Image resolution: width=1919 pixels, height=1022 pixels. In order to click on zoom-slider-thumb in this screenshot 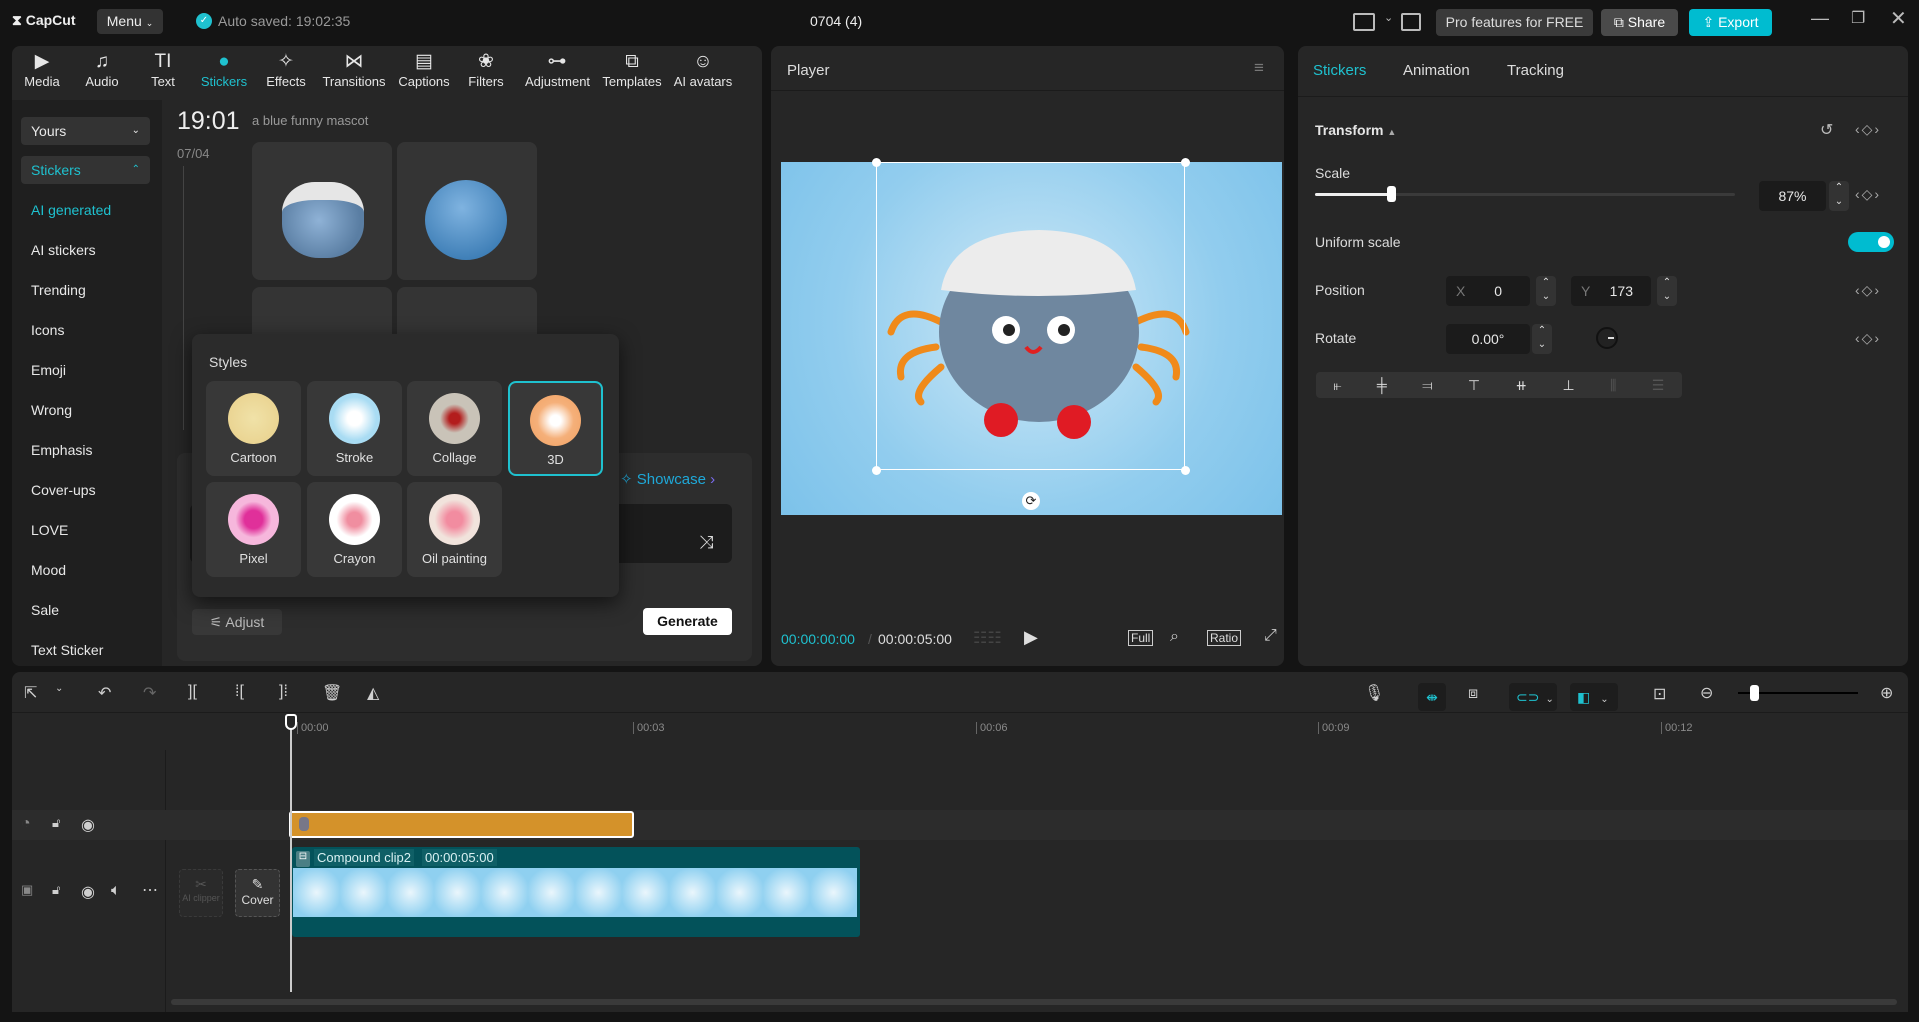, I will do `click(1754, 693)`.